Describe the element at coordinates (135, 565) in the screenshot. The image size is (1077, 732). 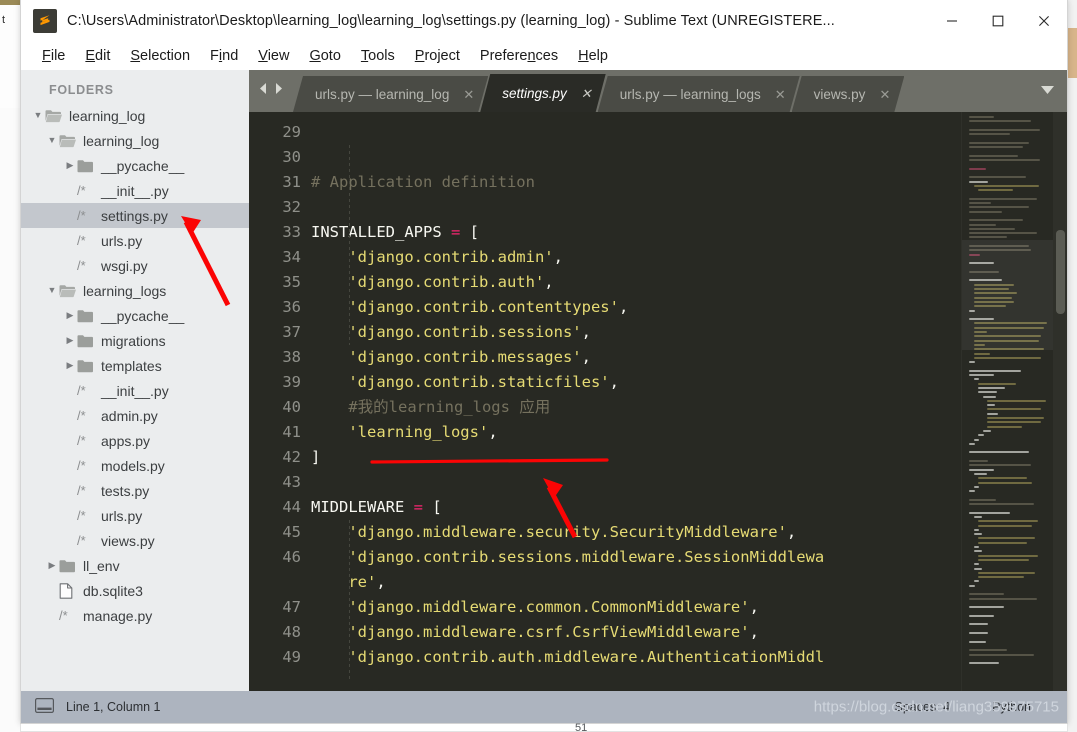
I see `sidebar-item-ll-env: ▶ ll_env` at that location.